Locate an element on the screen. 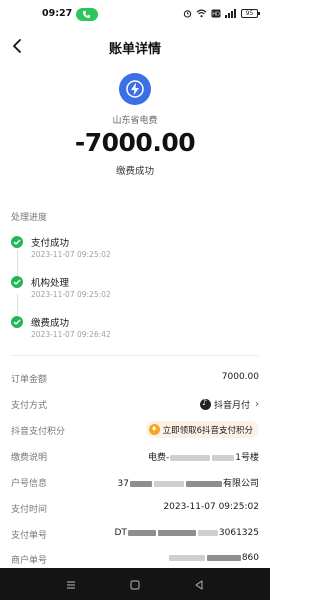 The image size is (320, 600). hd-icon: HD is located at coordinates (216, 13).